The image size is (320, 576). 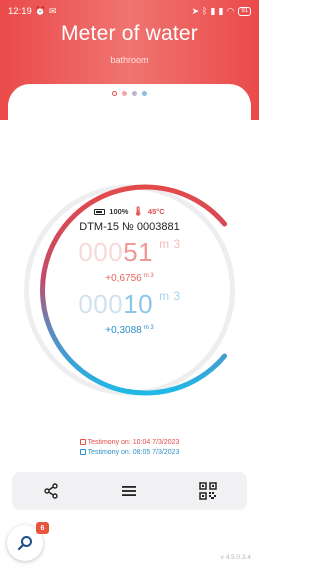 I want to click on cold-delta-unit-exp: 3, so click(x=152, y=328).